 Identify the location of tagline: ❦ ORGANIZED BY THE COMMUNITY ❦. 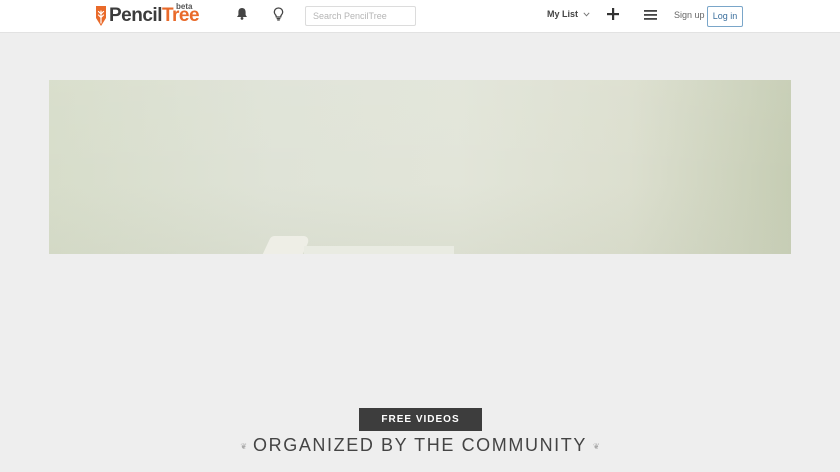
(420, 445).